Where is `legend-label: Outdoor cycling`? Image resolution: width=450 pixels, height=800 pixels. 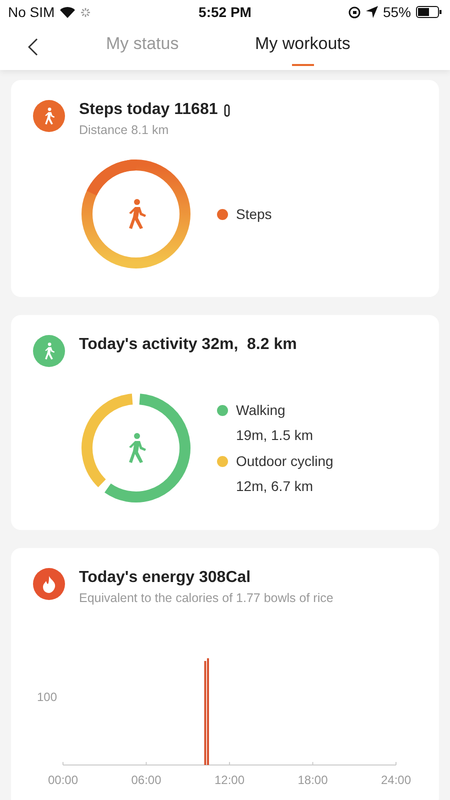
legend-label: Outdoor cycling is located at coordinates (285, 461).